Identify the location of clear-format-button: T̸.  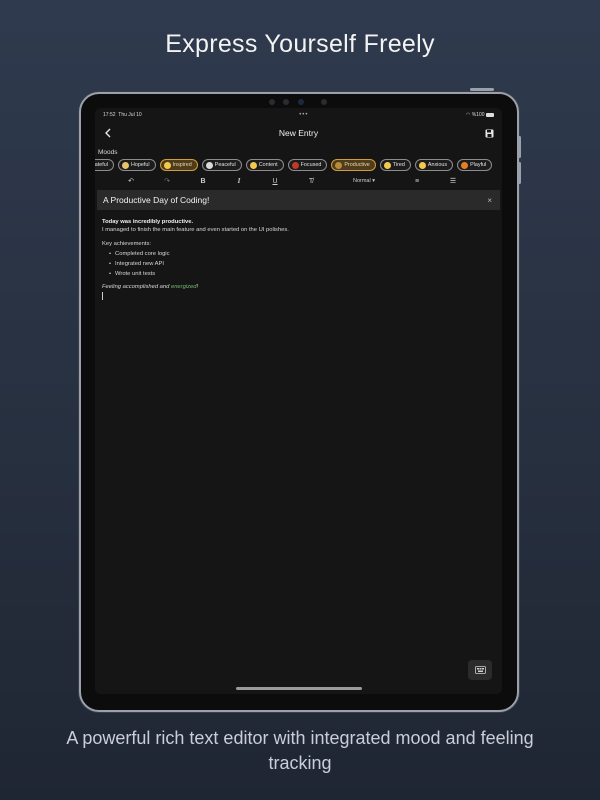
(311, 181).